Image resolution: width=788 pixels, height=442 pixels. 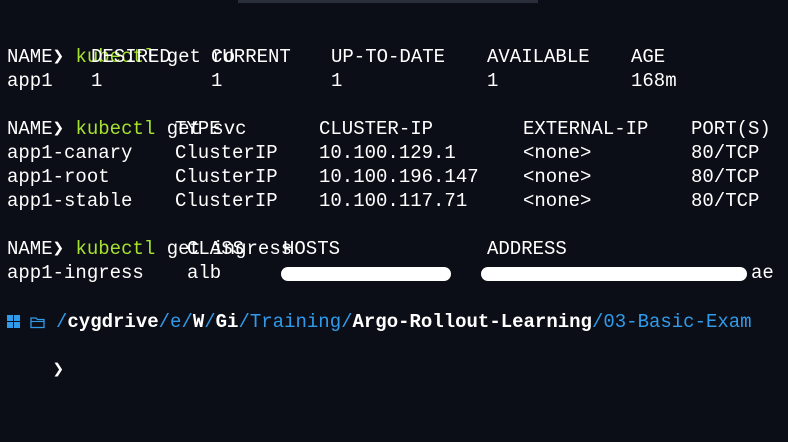 I want to click on column-header: CLUSTER-IP, so click(x=376, y=129).